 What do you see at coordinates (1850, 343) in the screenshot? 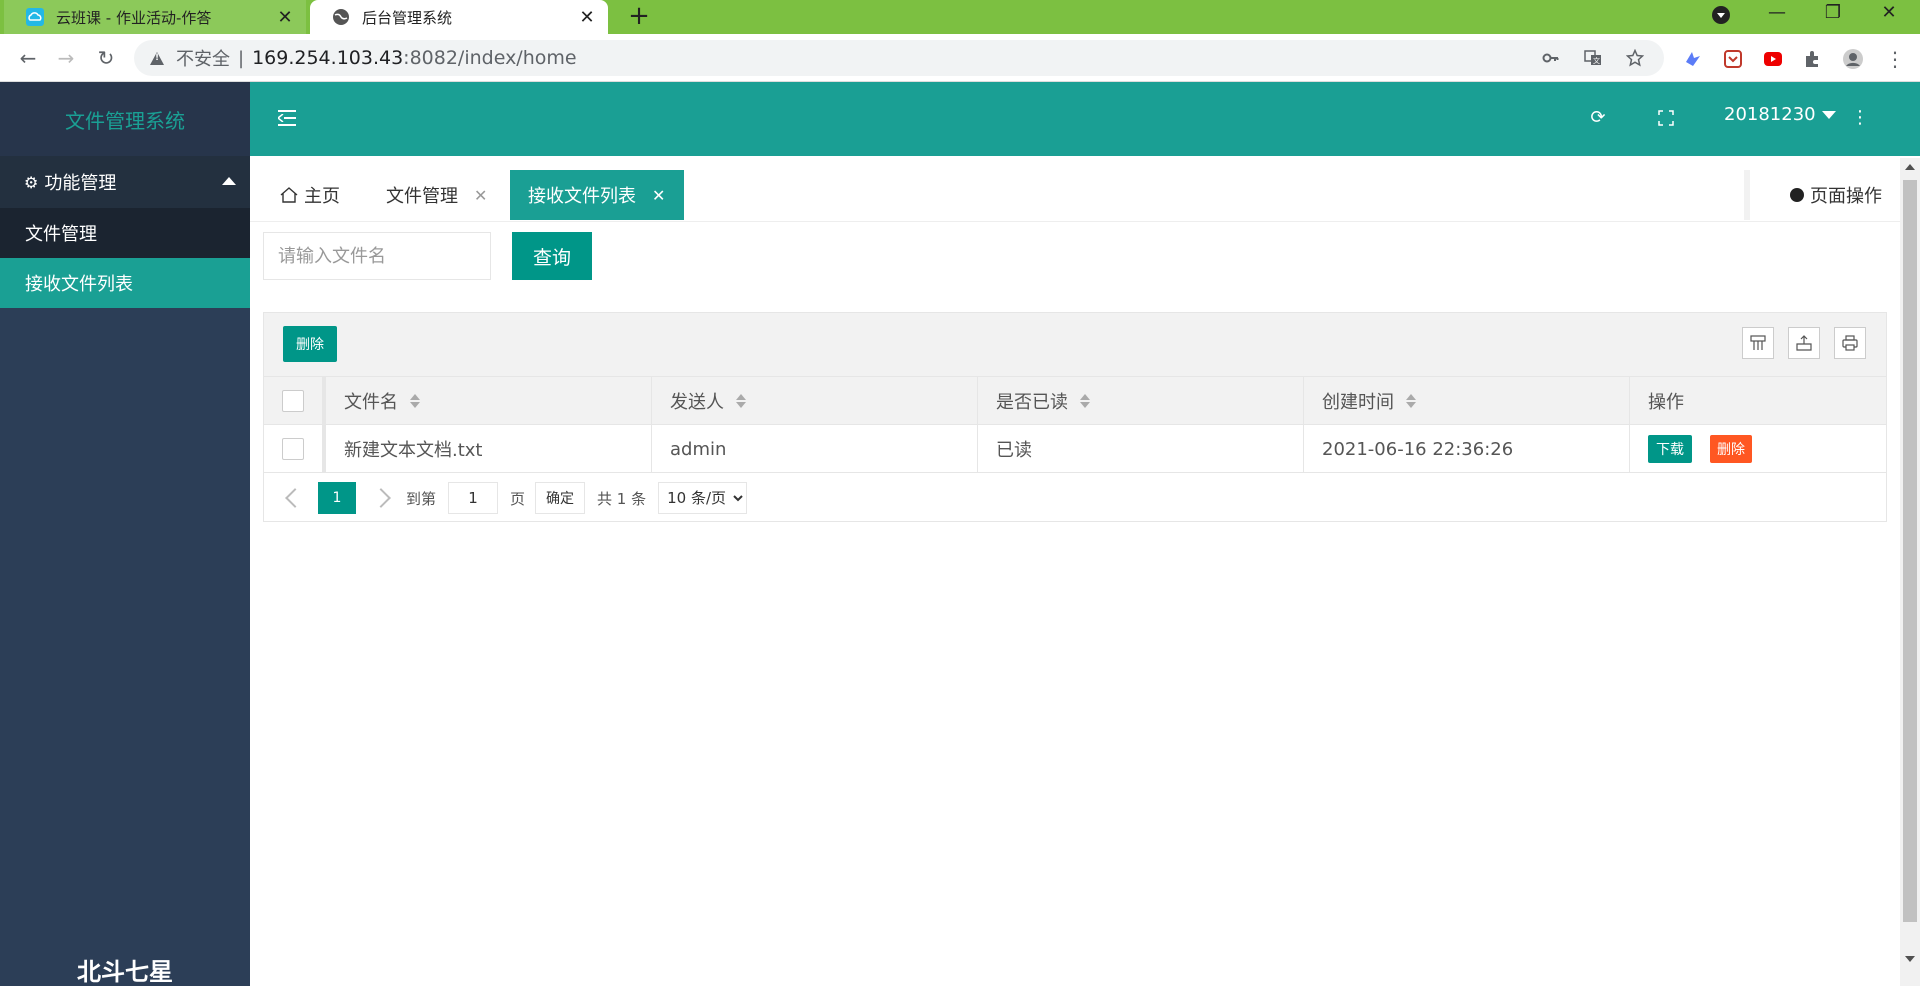
I see `print-icon` at bounding box center [1850, 343].